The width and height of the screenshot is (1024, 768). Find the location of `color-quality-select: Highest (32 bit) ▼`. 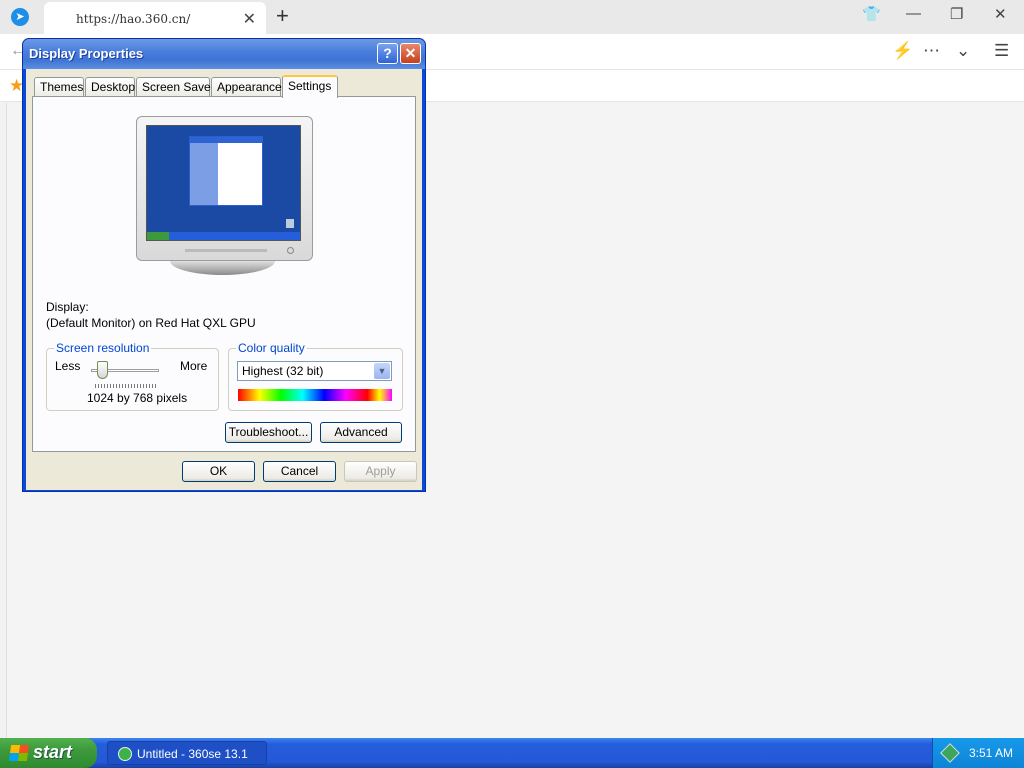

color-quality-select: Highest (32 bit) ▼ is located at coordinates (314, 371).